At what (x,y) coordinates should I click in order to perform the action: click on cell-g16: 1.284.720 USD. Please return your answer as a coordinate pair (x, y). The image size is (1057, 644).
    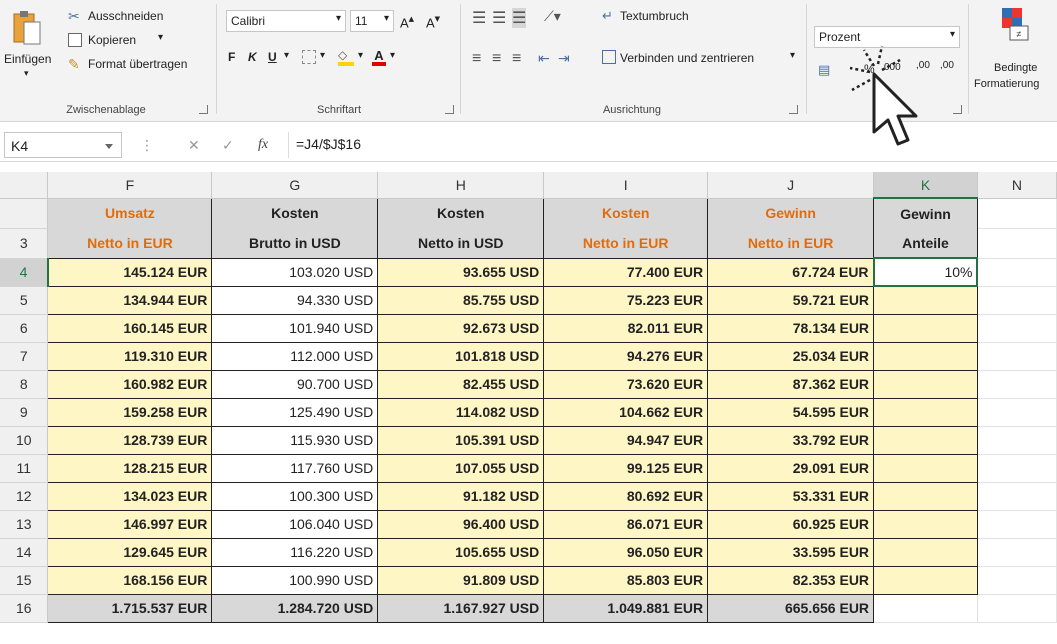
    Looking at the image, I should click on (295, 608).